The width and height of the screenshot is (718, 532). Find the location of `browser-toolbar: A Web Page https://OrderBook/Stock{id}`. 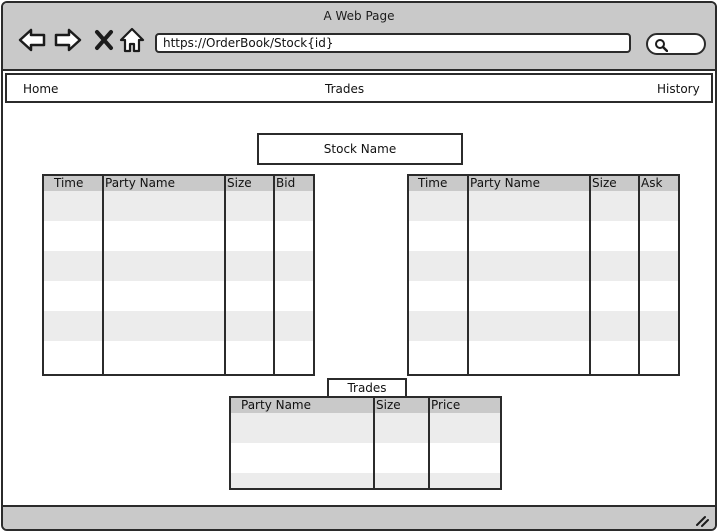

browser-toolbar: A Web Page https://OrderBook/Stock{id} is located at coordinates (359, 37).